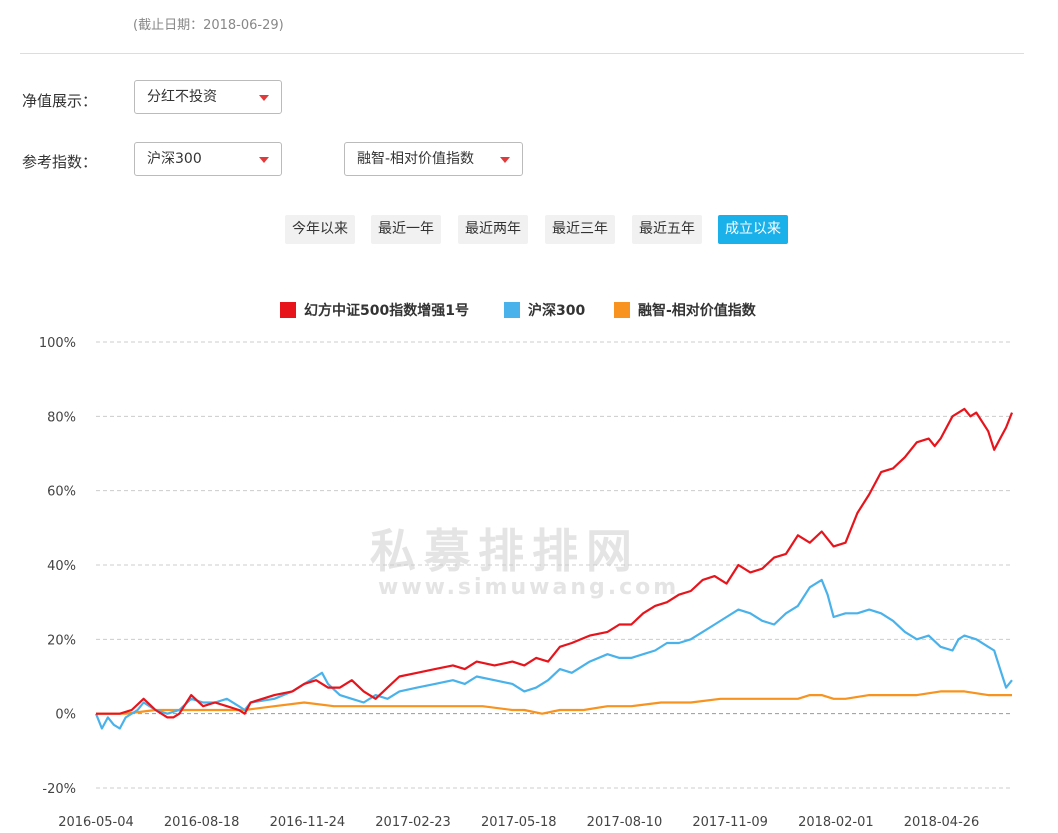  What do you see at coordinates (942, 822) in the screenshot?
I see `x-tick-label: 2018-04-26` at bounding box center [942, 822].